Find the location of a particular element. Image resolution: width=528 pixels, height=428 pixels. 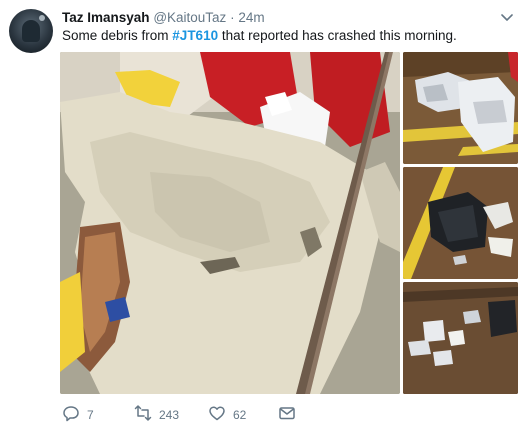

user-handle: @KaitouTaz is located at coordinates (189, 17).